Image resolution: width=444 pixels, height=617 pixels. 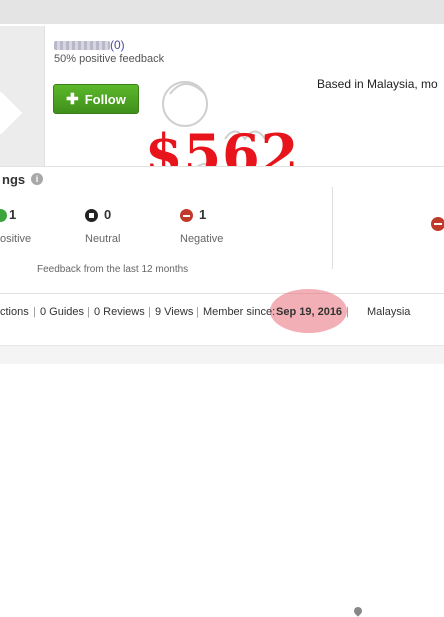 I want to click on username-line: (0), so click(x=89, y=45).